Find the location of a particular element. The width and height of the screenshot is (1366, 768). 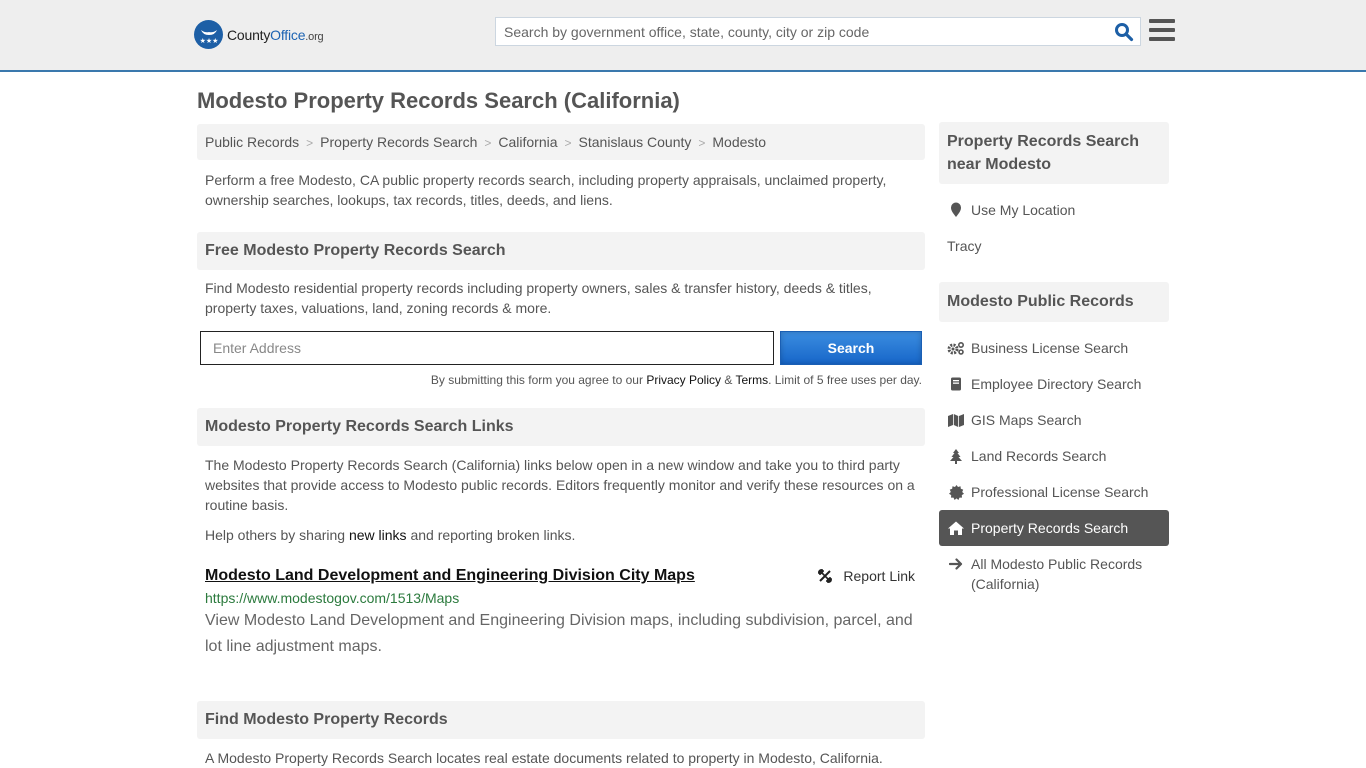

map-icon is located at coordinates (956, 420).